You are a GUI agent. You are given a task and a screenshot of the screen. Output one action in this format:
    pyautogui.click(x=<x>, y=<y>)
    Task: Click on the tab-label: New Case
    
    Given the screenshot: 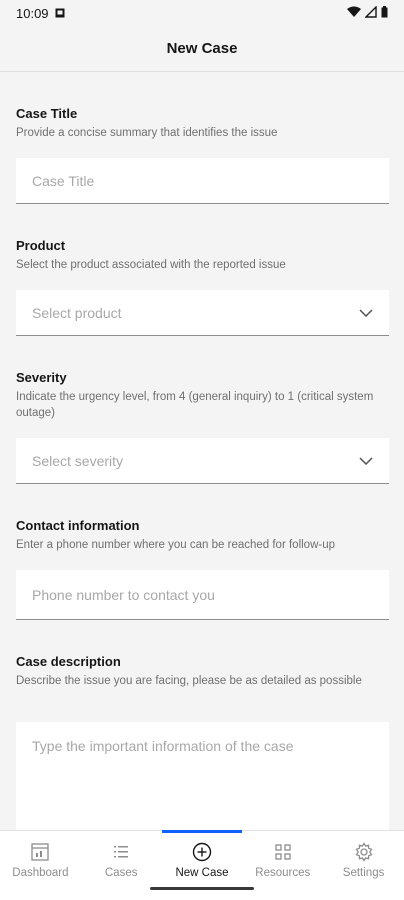 What is the action you would take?
    pyautogui.click(x=202, y=873)
    